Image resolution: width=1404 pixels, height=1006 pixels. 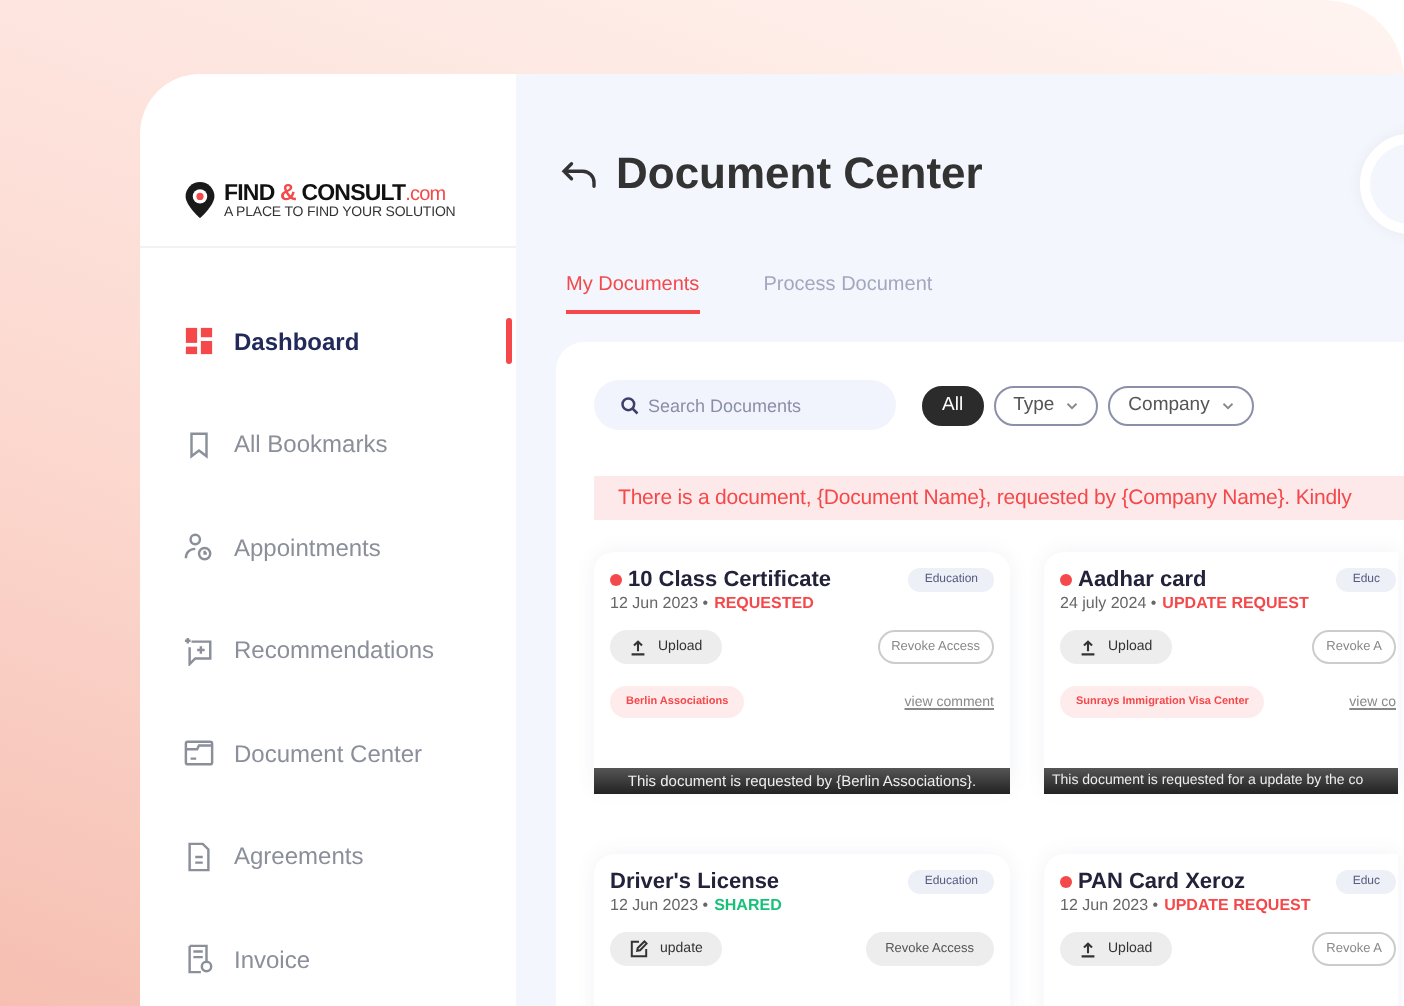 I want to click on sidebar-item: Recommendations, so click(x=328, y=650).